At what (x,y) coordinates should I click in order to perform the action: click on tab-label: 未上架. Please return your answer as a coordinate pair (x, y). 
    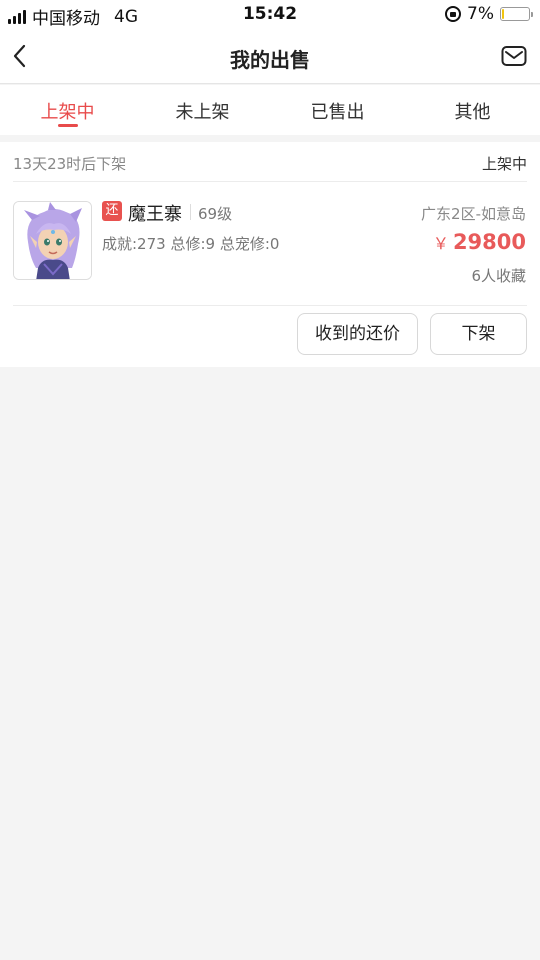
    Looking at the image, I should click on (202, 112).